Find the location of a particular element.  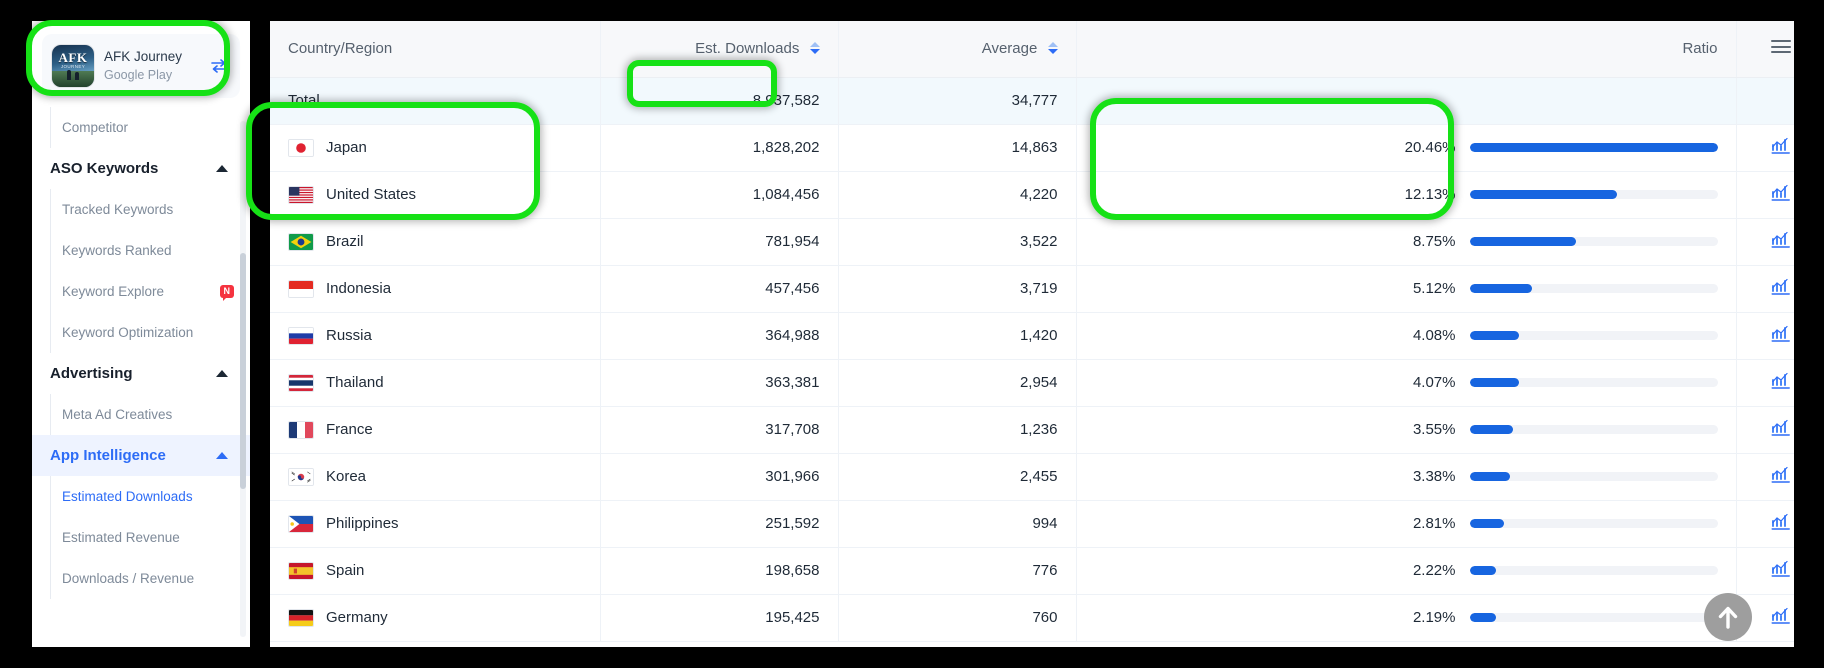

flag-ru-icon is located at coordinates (301, 335).